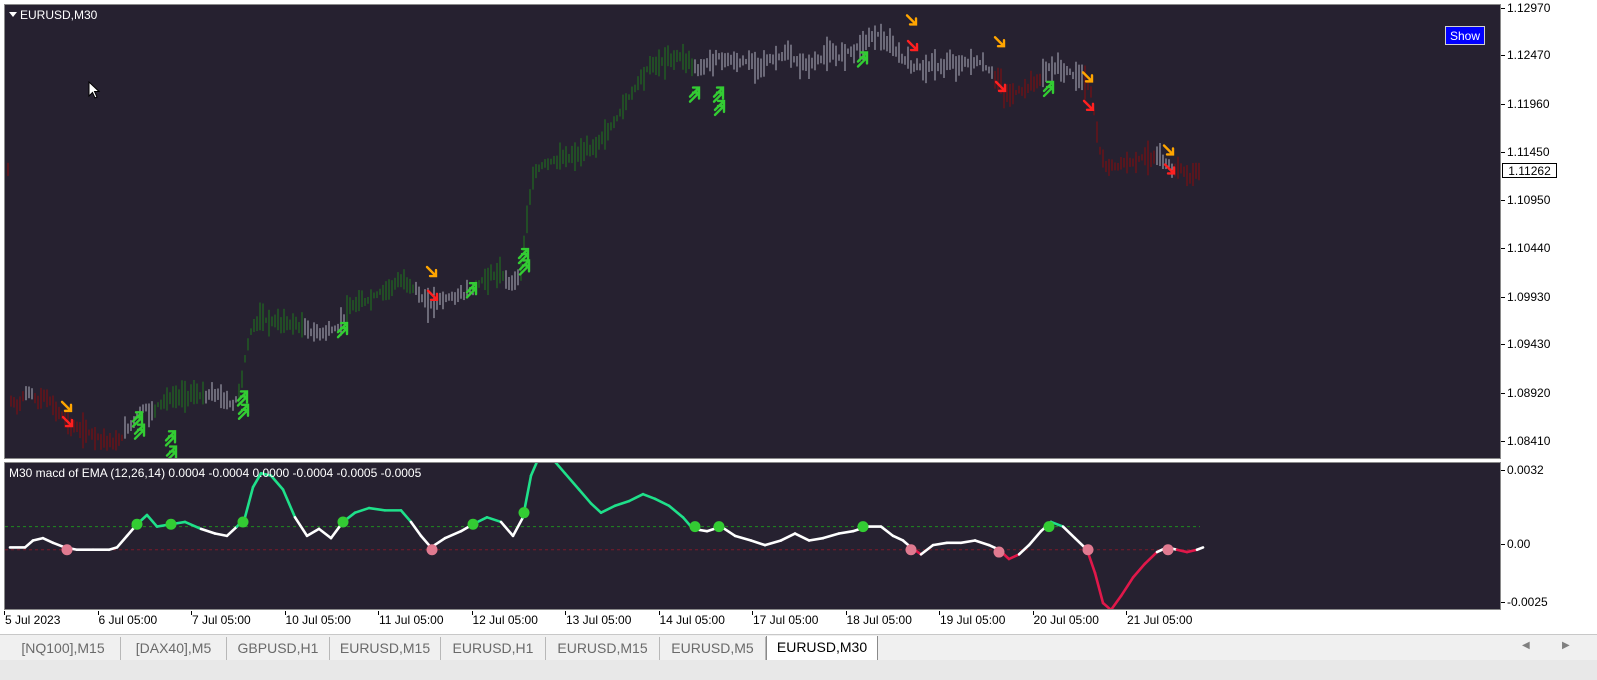 This screenshot has height=680, width=1597. Describe the element at coordinates (1529, 199) in the screenshot. I see `price-tick-label: 1.10950` at that location.